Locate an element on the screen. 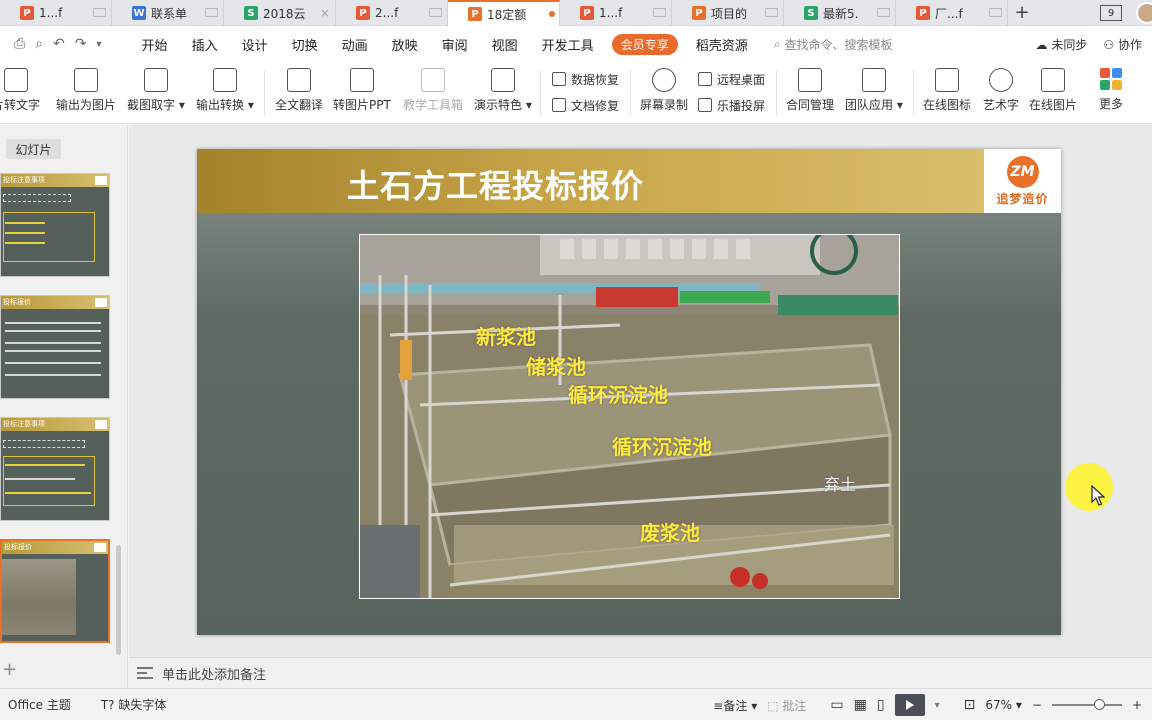 Image resolution: width=1152 pixels, height=720 pixels. sync-status: ☁ 未同步 is located at coordinates (1062, 44).